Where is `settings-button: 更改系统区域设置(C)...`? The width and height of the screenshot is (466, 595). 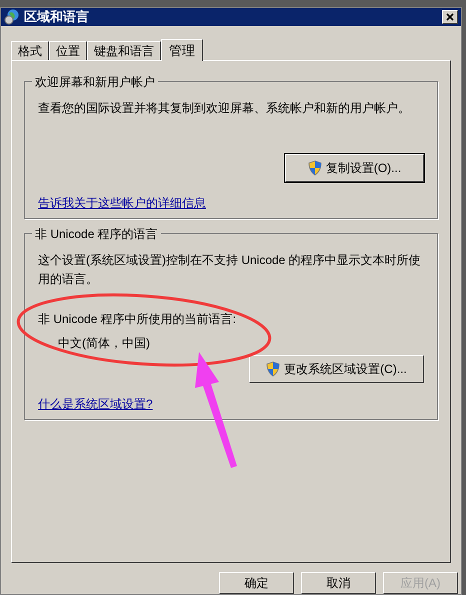
settings-button: 更改系统区域设置(C)... is located at coordinates (336, 369).